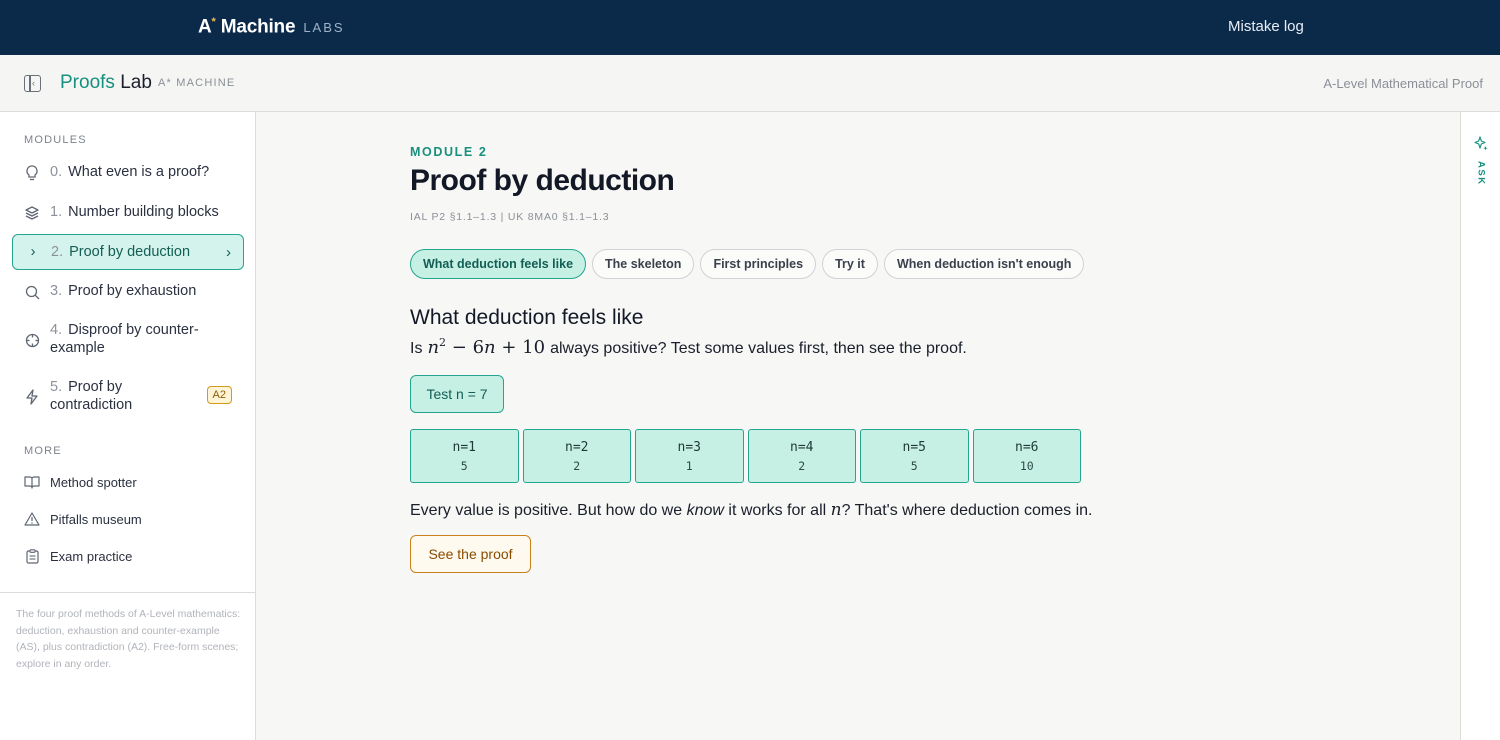  Describe the element at coordinates (32, 213) in the screenshot. I see `layers-icon` at that location.